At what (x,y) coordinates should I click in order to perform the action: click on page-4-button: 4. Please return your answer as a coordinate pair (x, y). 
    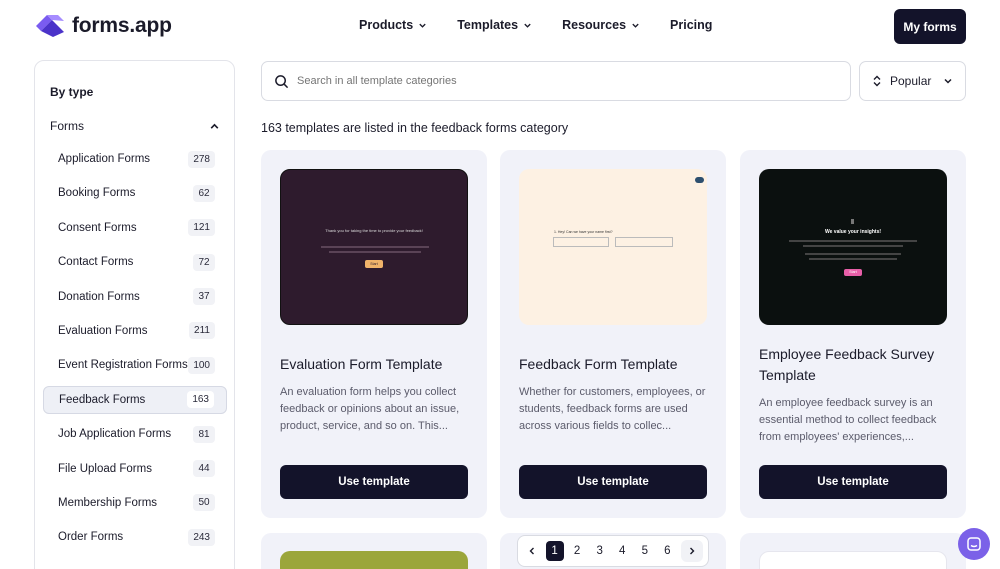
    Looking at the image, I should click on (622, 551).